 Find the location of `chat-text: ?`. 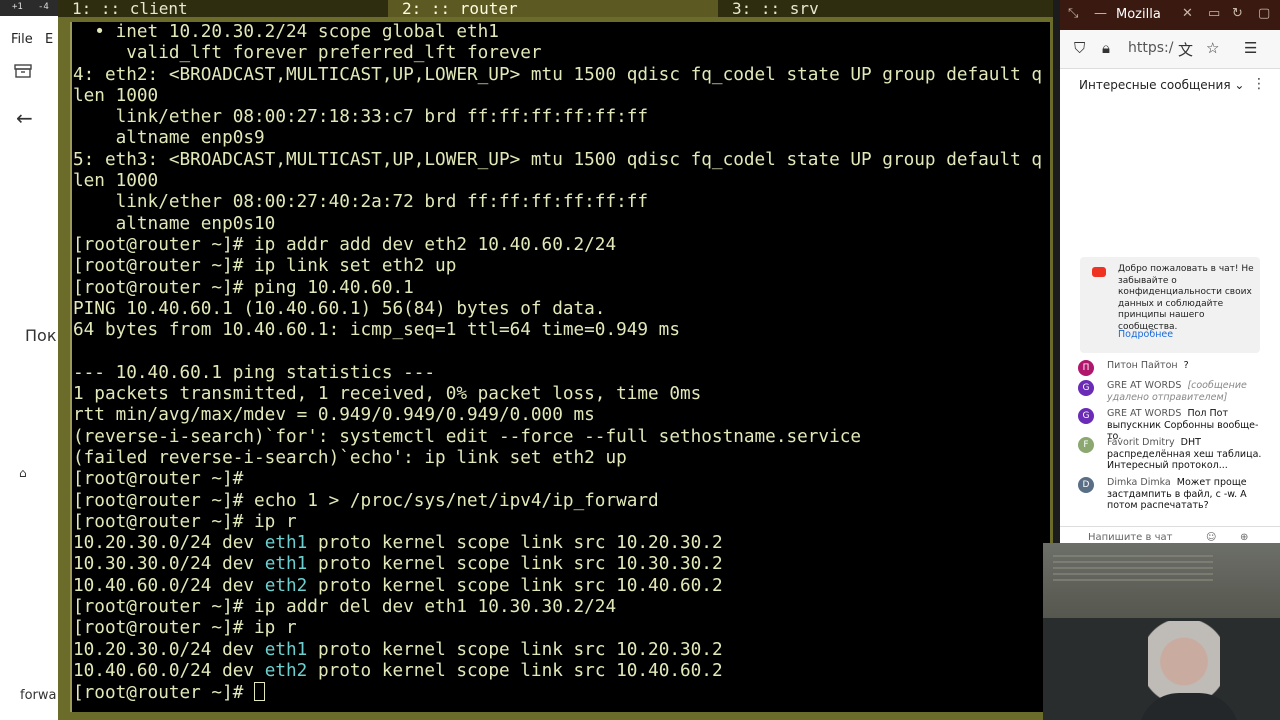

chat-text: ? is located at coordinates (1186, 365).